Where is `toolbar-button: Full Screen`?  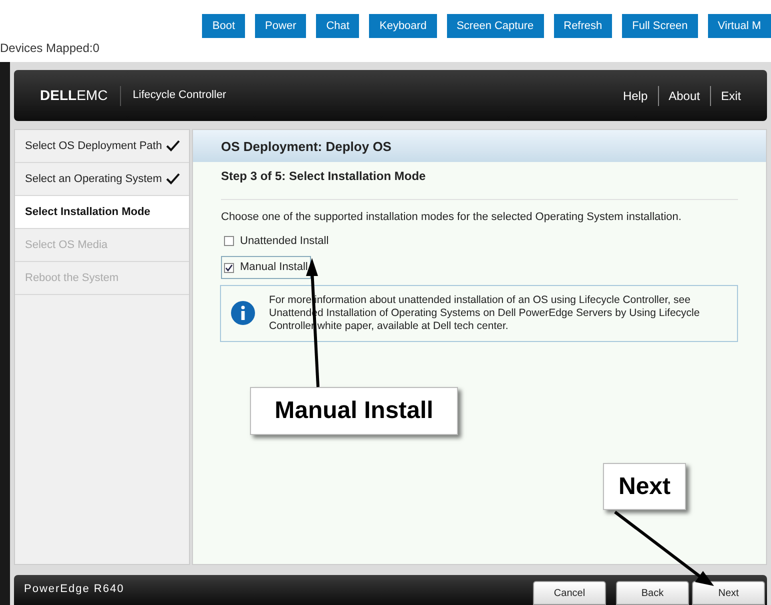 toolbar-button: Full Screen is located at coordinates (660, 26).